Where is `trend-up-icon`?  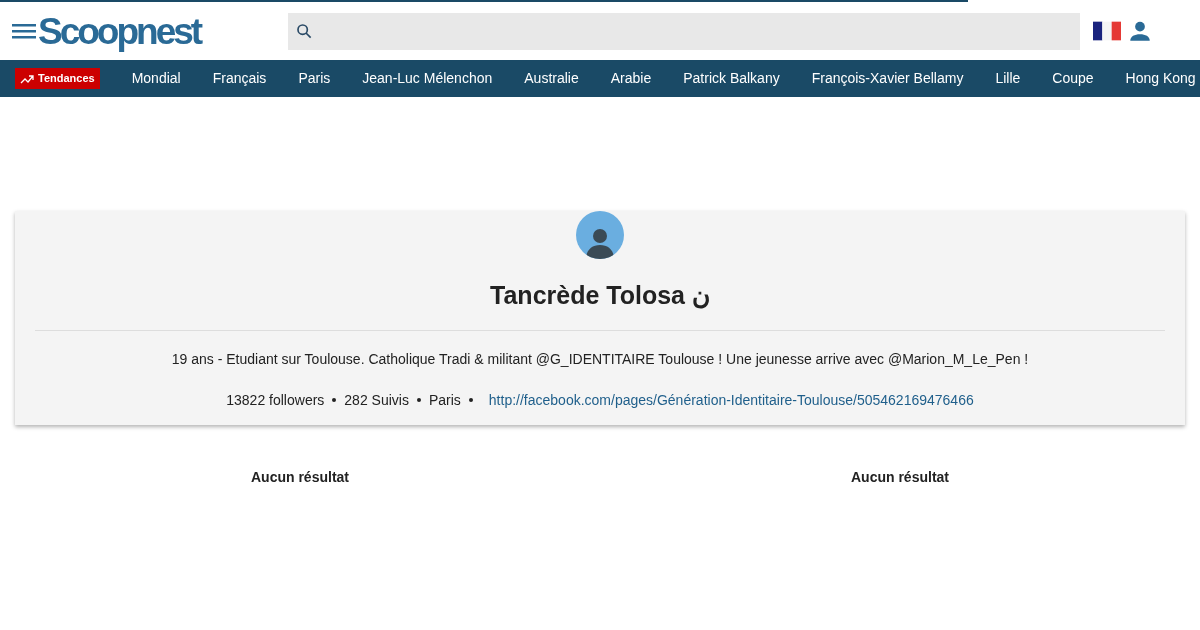
trend-up-icon is located at coordinates (27, 78).